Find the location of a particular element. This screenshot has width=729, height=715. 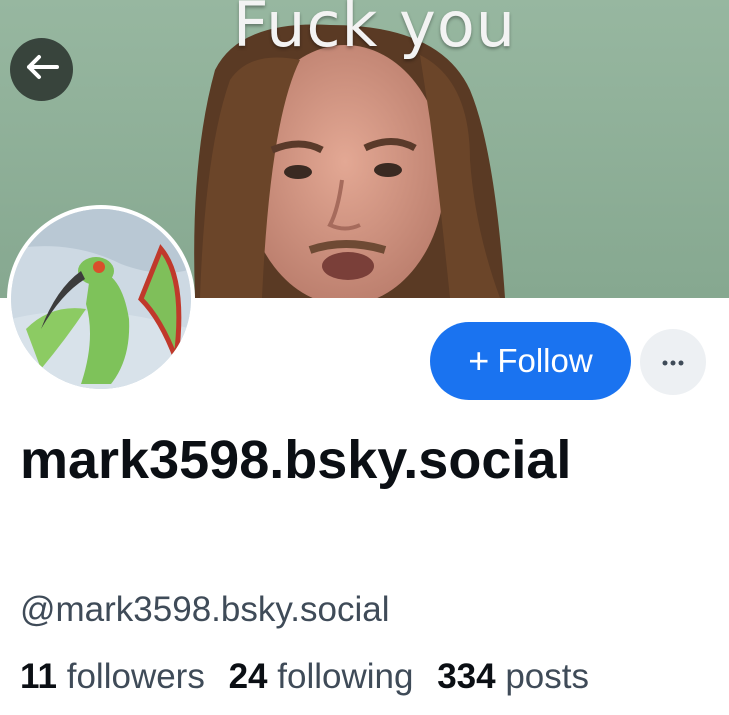

following-label: following is located at coordinates (345, 676).